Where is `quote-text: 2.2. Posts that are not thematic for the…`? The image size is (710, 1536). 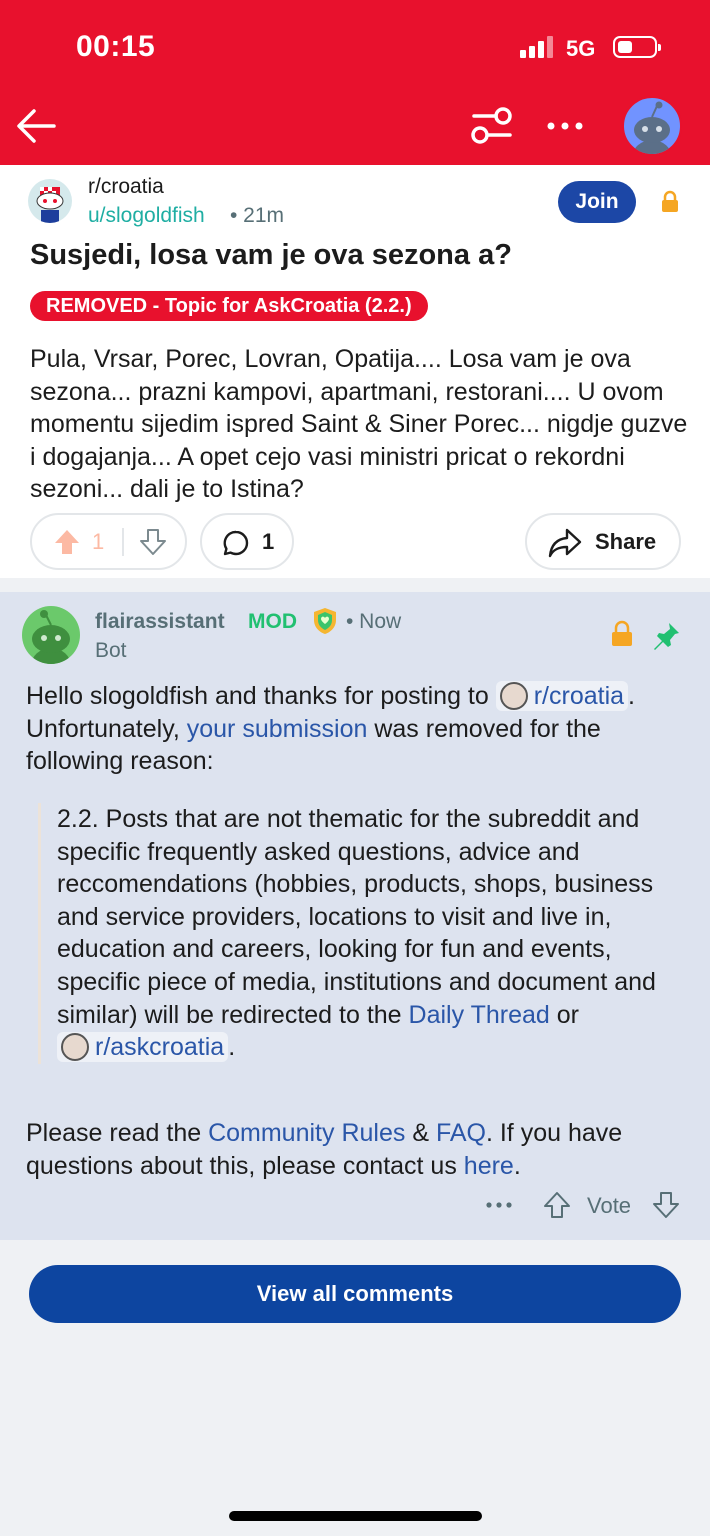 quote-text: 2.2. Posts that are not thematic for the… is located at coordinates (356, 917).